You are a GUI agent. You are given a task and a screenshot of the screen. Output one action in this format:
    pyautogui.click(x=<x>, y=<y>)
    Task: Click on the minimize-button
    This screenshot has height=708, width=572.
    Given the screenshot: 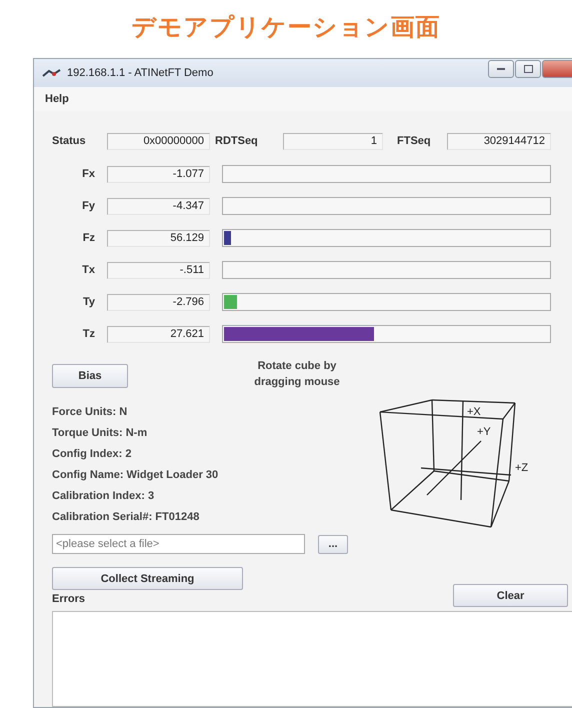 What is the action you would take?
    pyautogui.click(x=501, y=69)
    